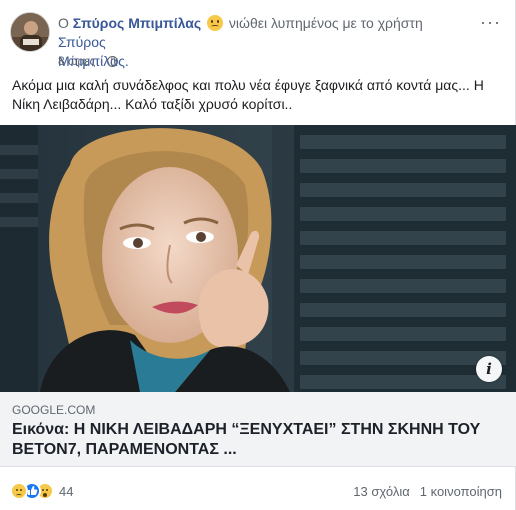  I want to click on author-name-link: Σπύρος Μπιμπίλας, so click(137, 23).